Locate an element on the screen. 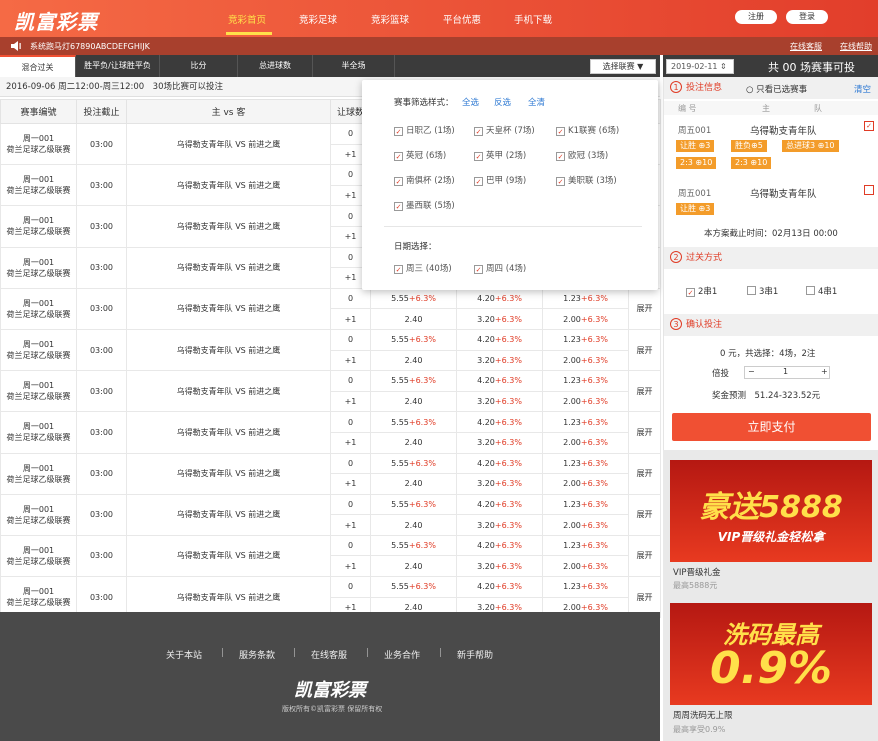 This screenshot has width=878, height=741. remove-match-checkbox: ✓ is located at coordinates (869, 126).